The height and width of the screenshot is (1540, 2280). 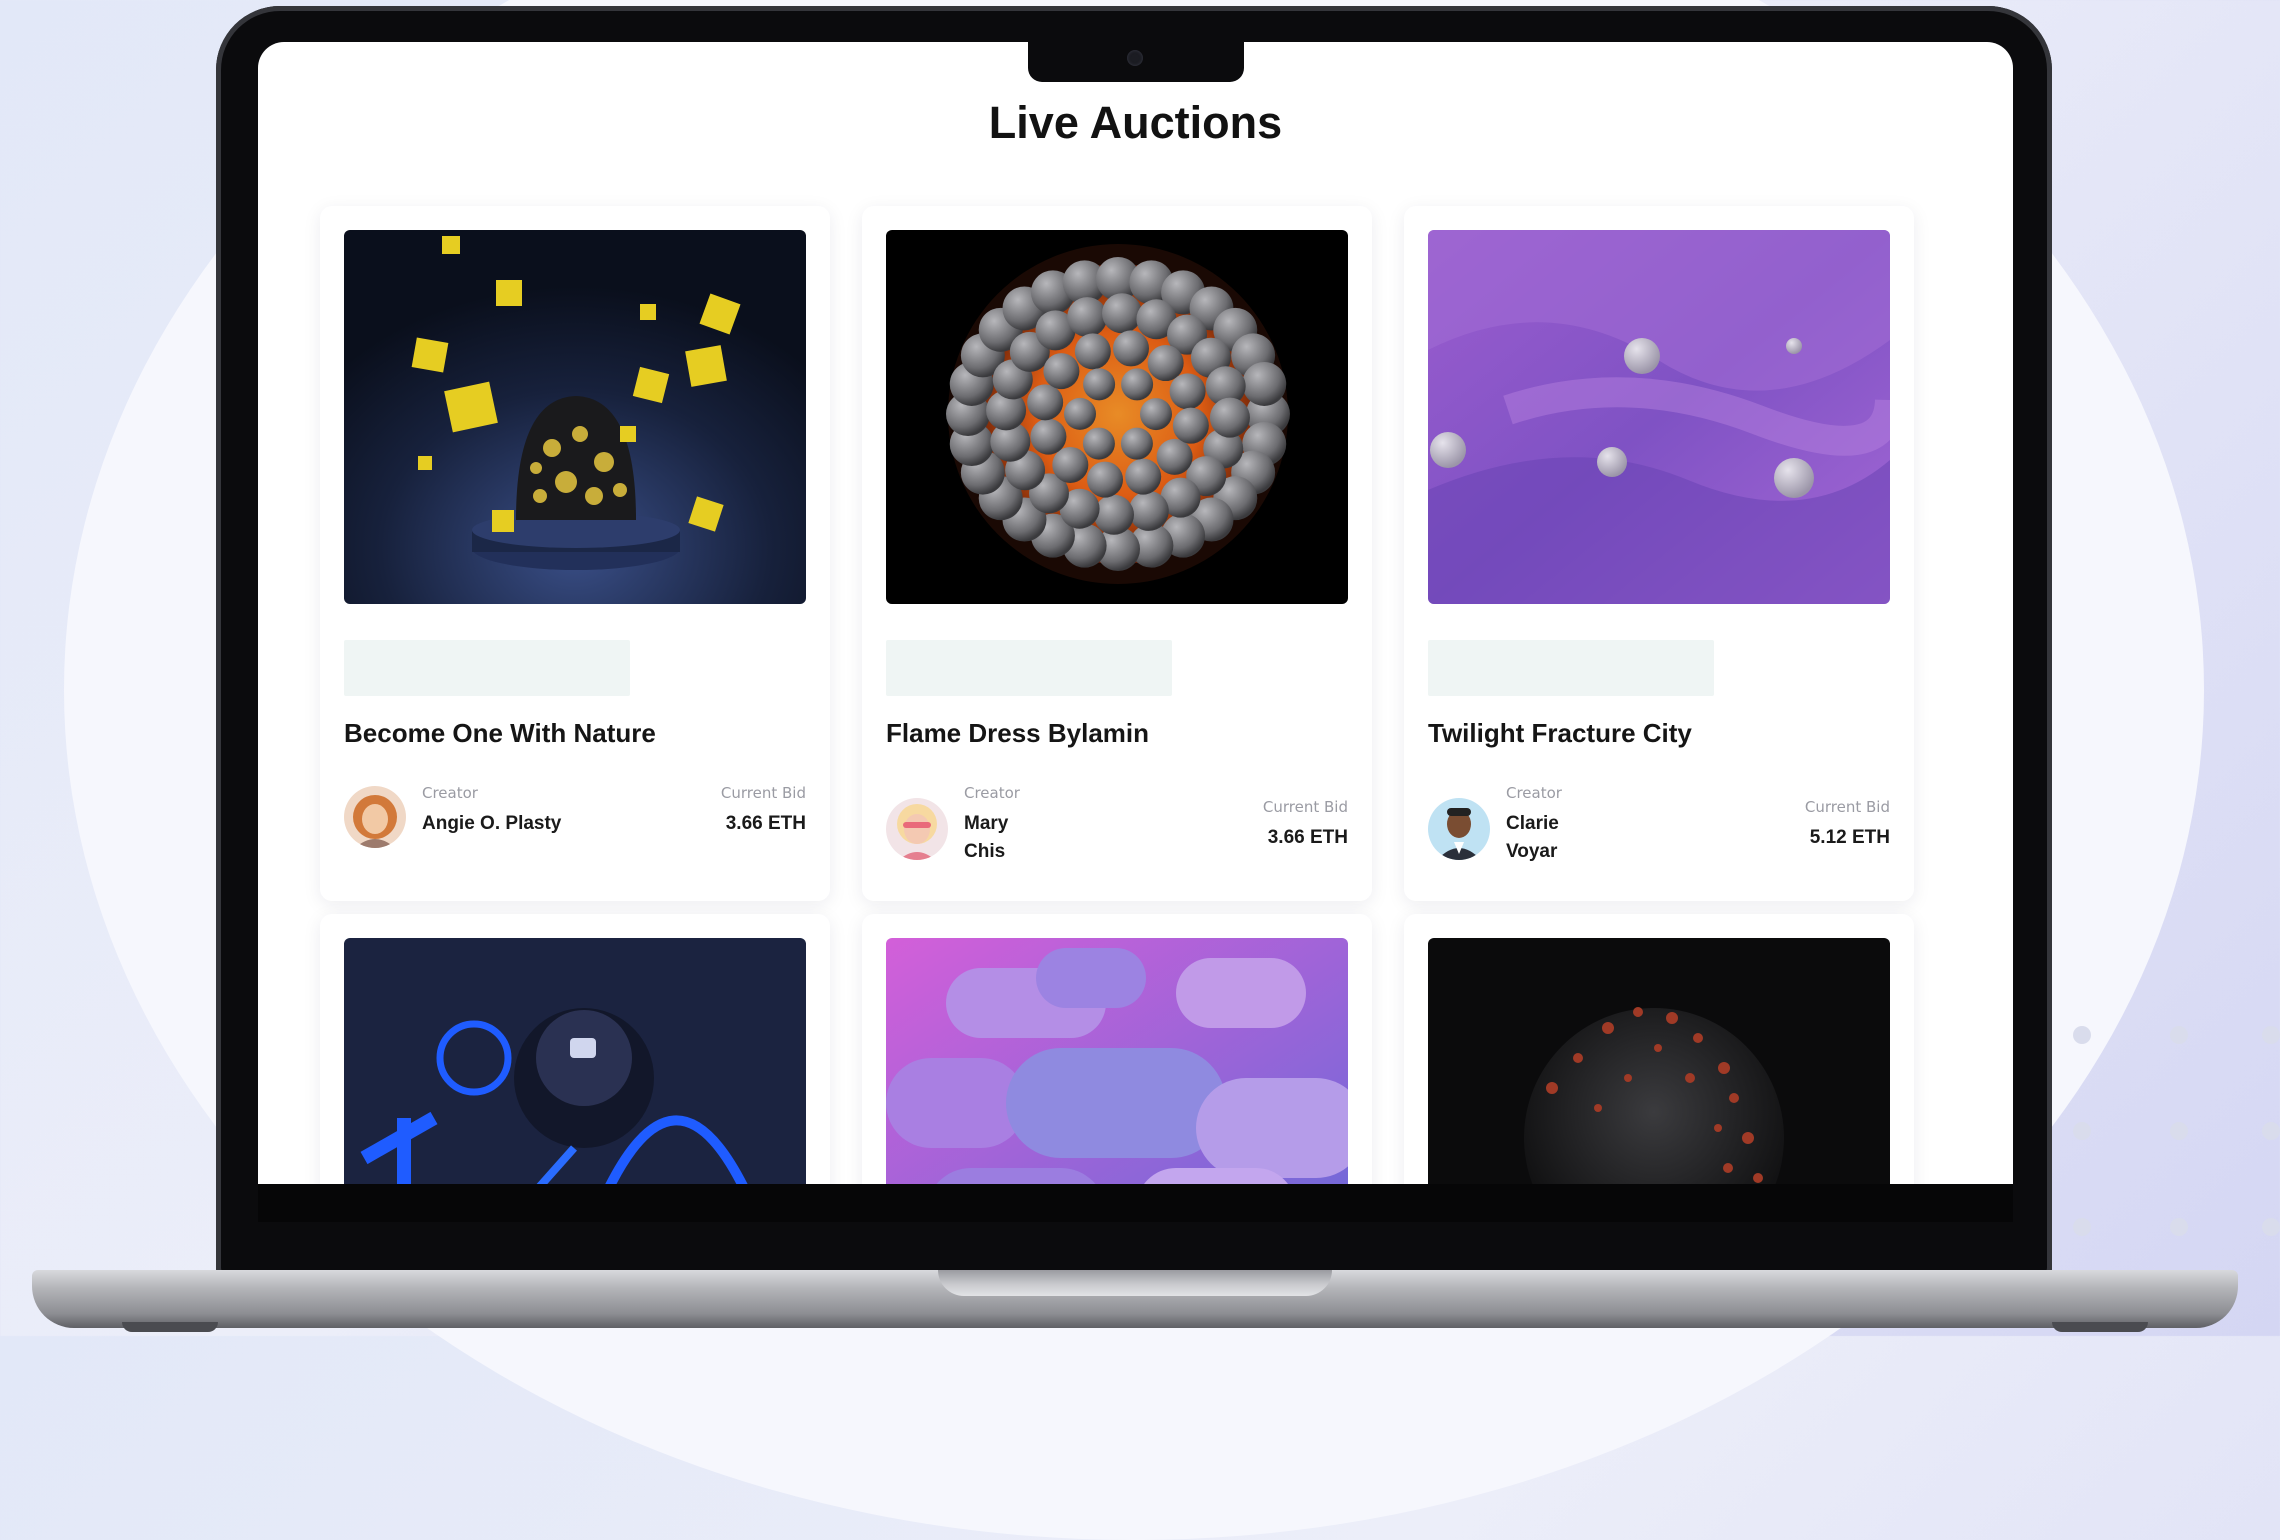 What do you see at coordinates (1532, 838) in the screenshot?
I see `creator-name: Clarie Voyar` at bounding box center [1532, 838].